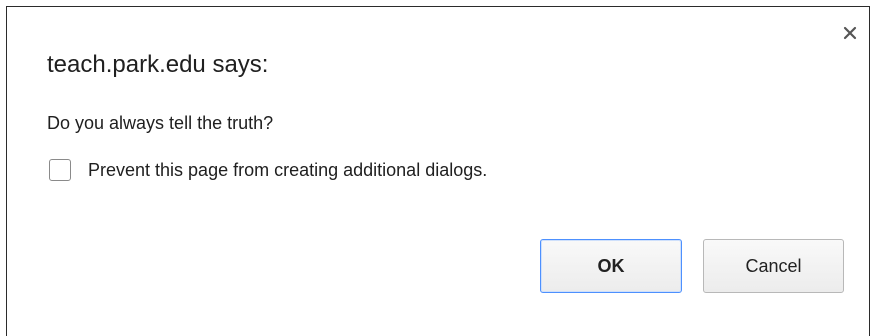  What do you see at coordinates (160, 123) in the screenshot?
I see `dialog-message: Do you always tell the truth?` at bounding box center [160, 123].